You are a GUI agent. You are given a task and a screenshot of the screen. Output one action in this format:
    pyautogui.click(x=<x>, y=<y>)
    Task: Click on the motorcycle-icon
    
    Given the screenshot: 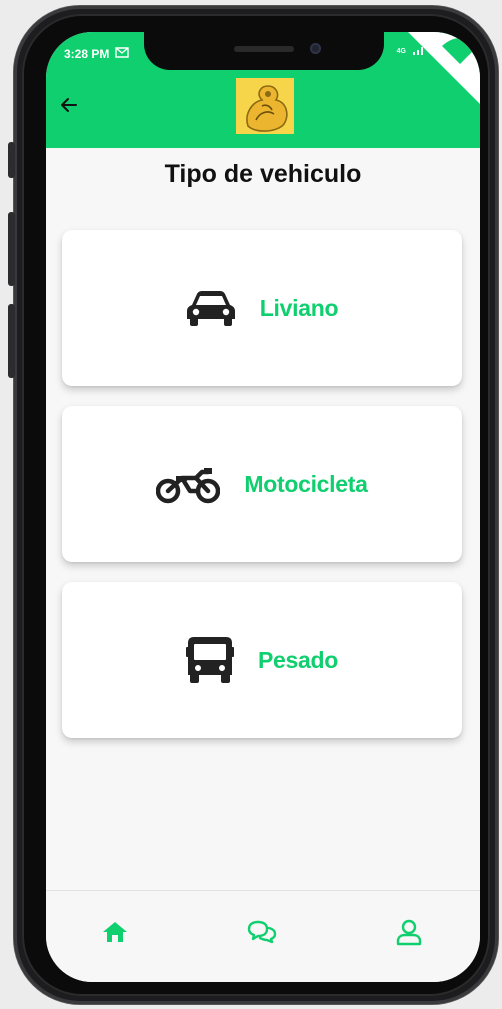 What is the action you would take?
    pyautogui.click(x=188, y=484)
    